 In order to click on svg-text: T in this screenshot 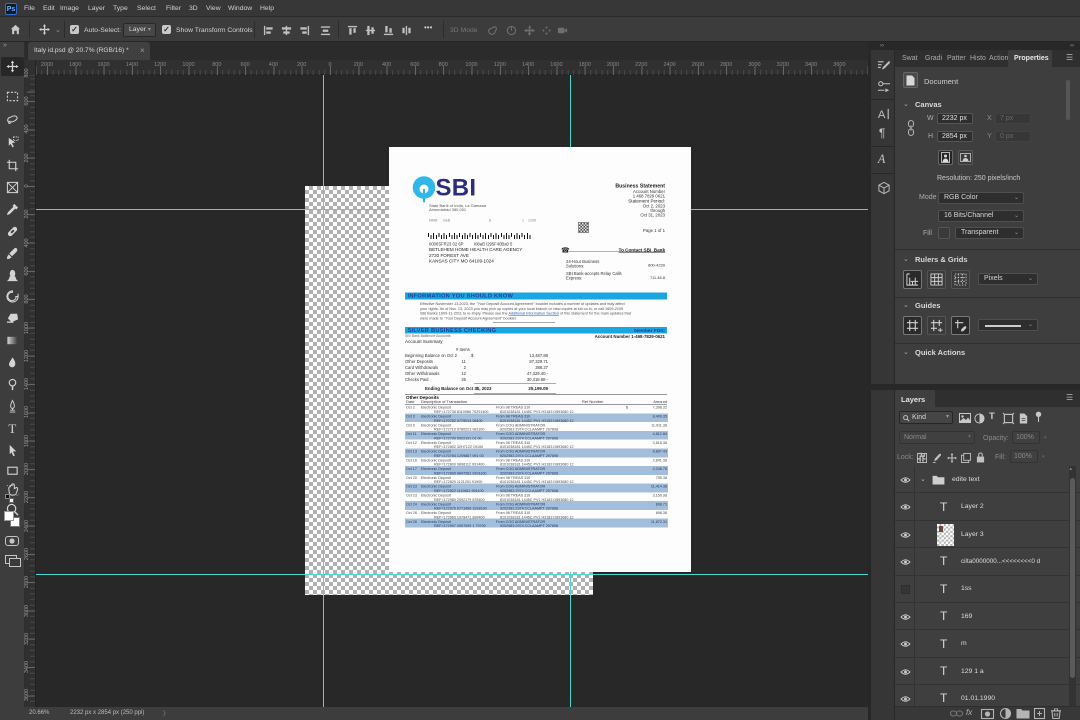, I will do `click(12, 428)`.